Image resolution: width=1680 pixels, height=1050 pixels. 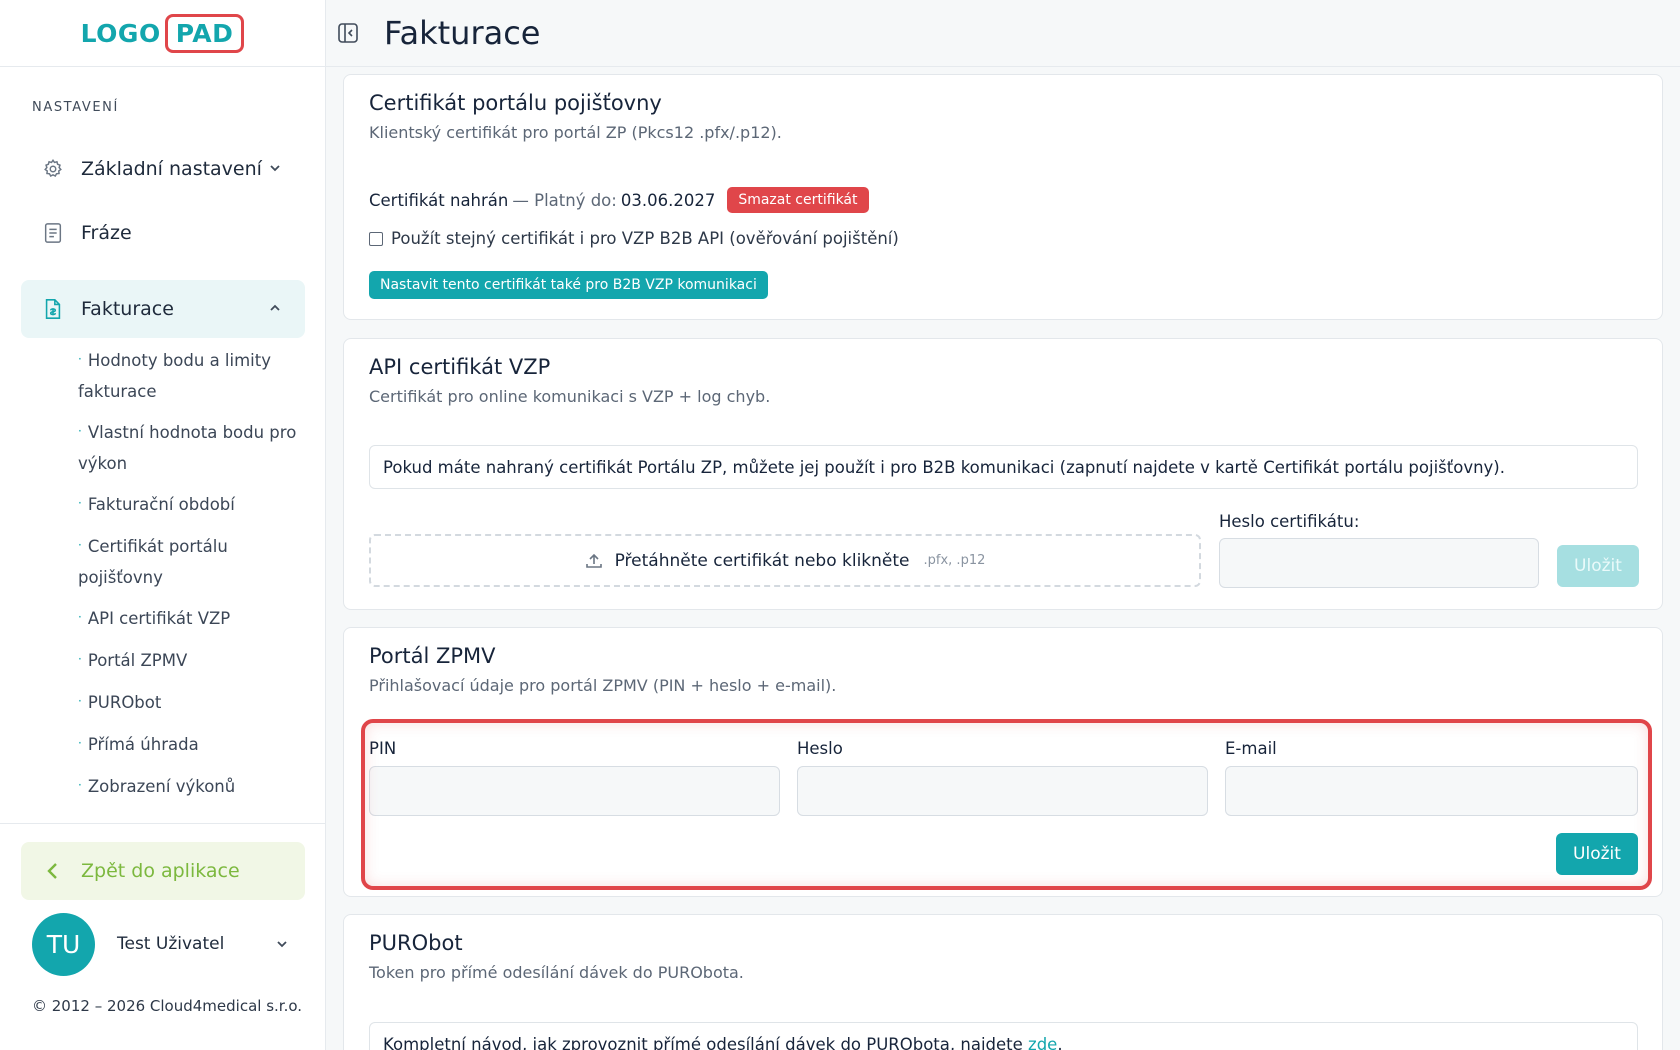 I want to click on subnav-item-label: Fakturační období, so click(x=161, y=504).